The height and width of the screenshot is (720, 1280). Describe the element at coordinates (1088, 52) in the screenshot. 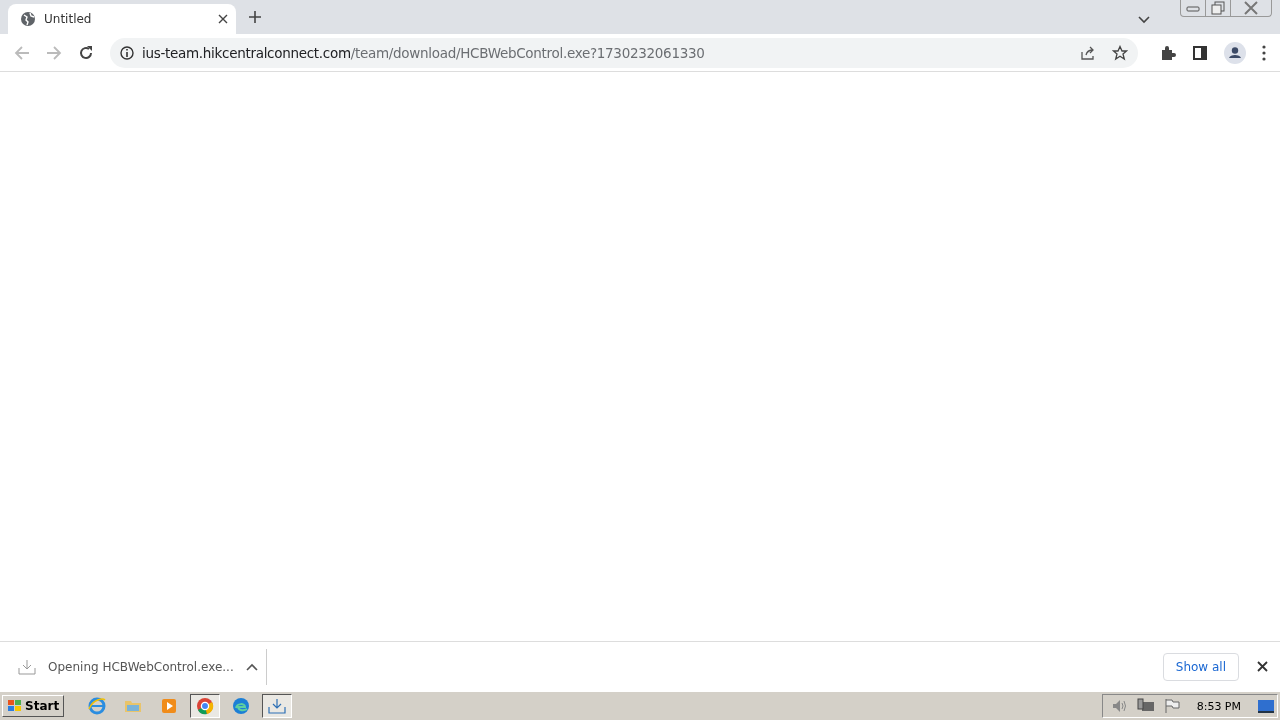

I see `share-icon` at that location.